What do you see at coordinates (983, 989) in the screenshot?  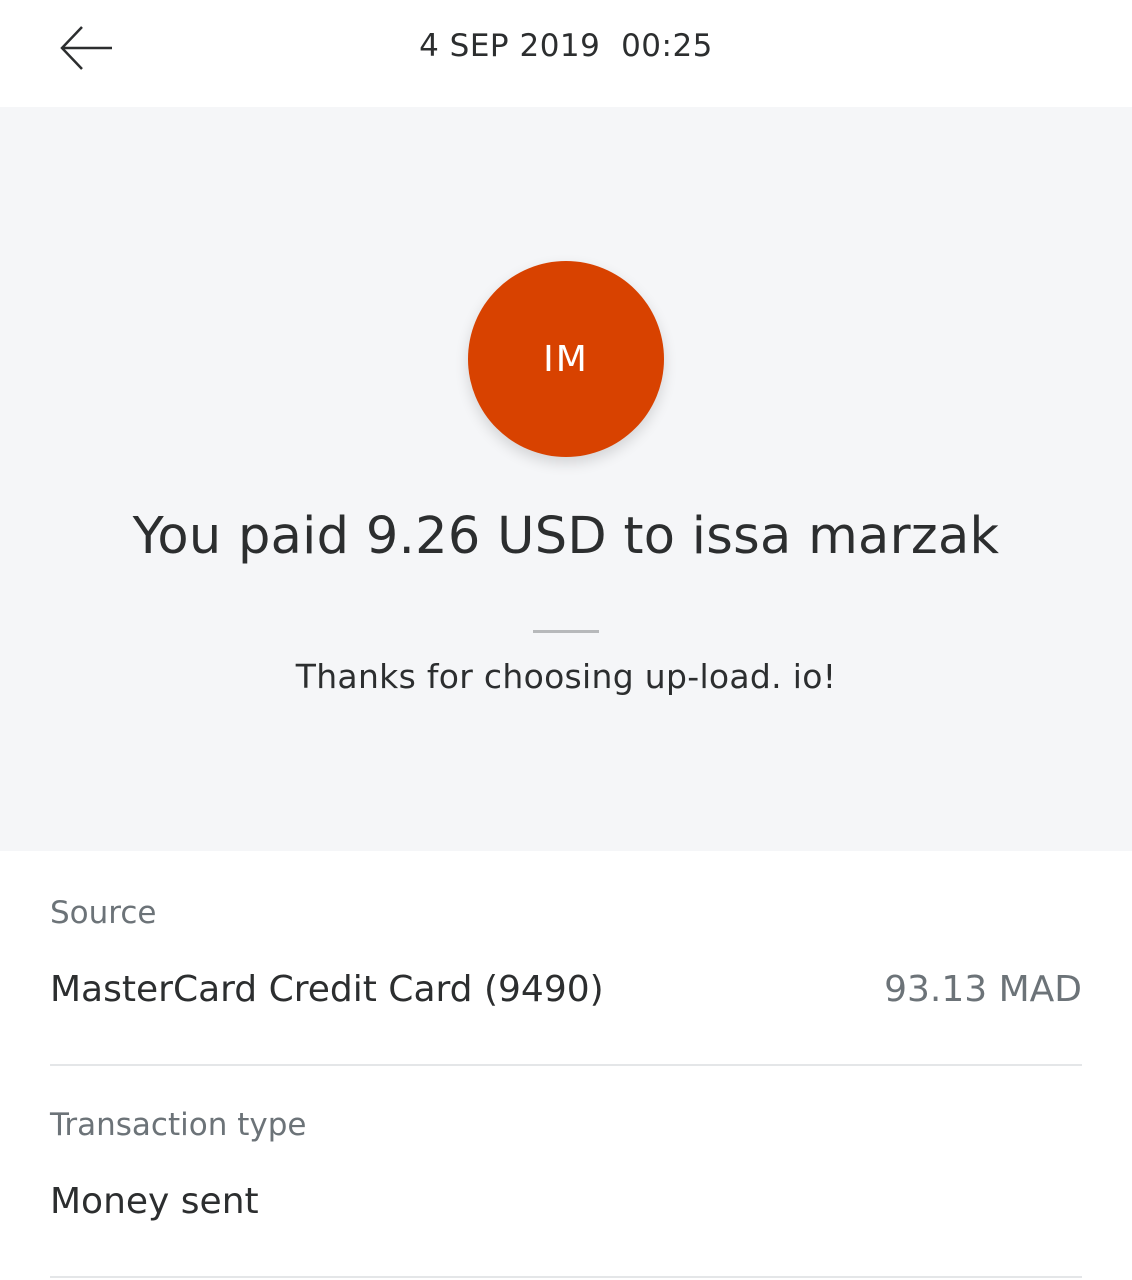 I see `source-amount: 93.13 MAD` at bounding box center [983, 989].